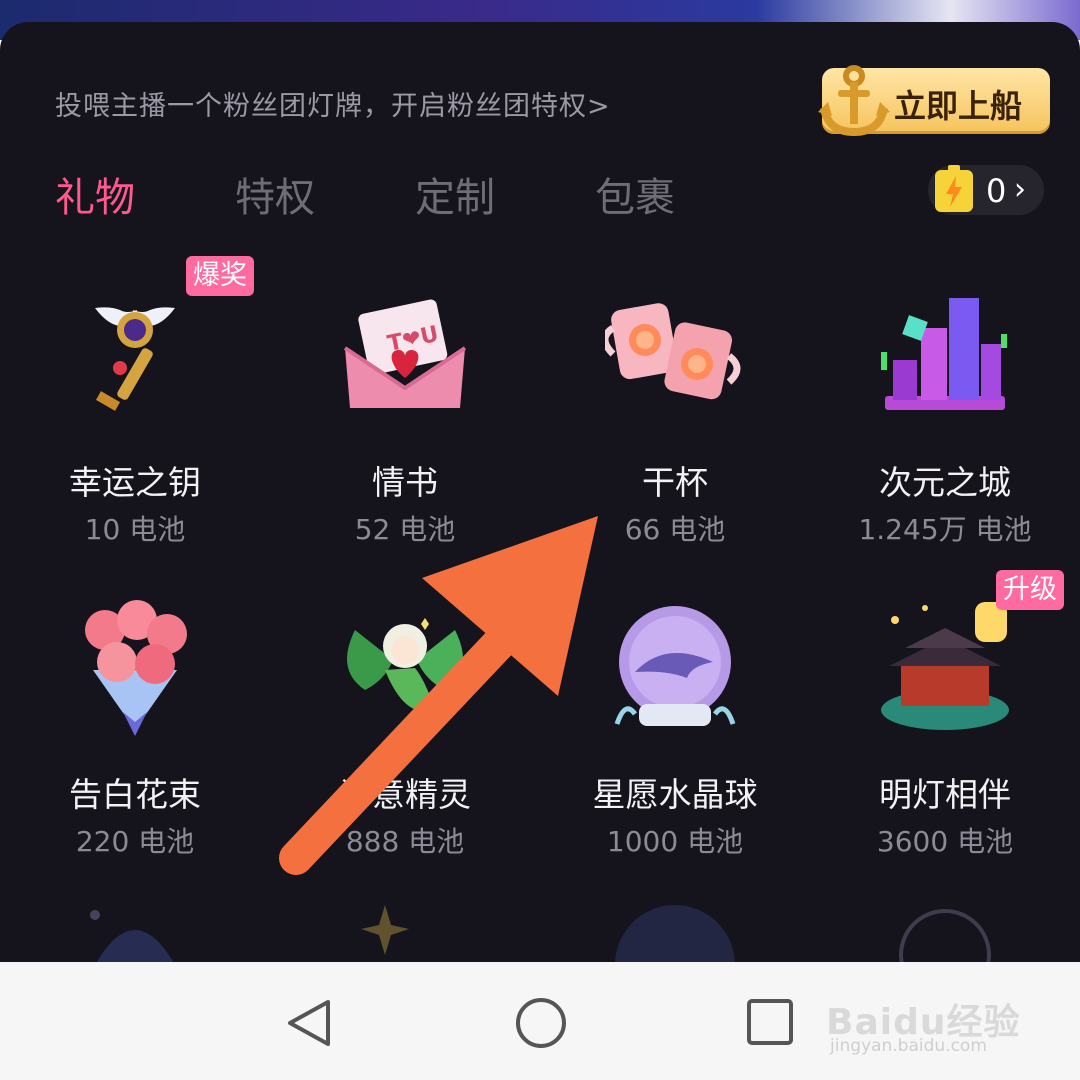 The width and height of the screenshot is (1080, 1080). I want to click on lantern-palace-icon, so click(945, 666).